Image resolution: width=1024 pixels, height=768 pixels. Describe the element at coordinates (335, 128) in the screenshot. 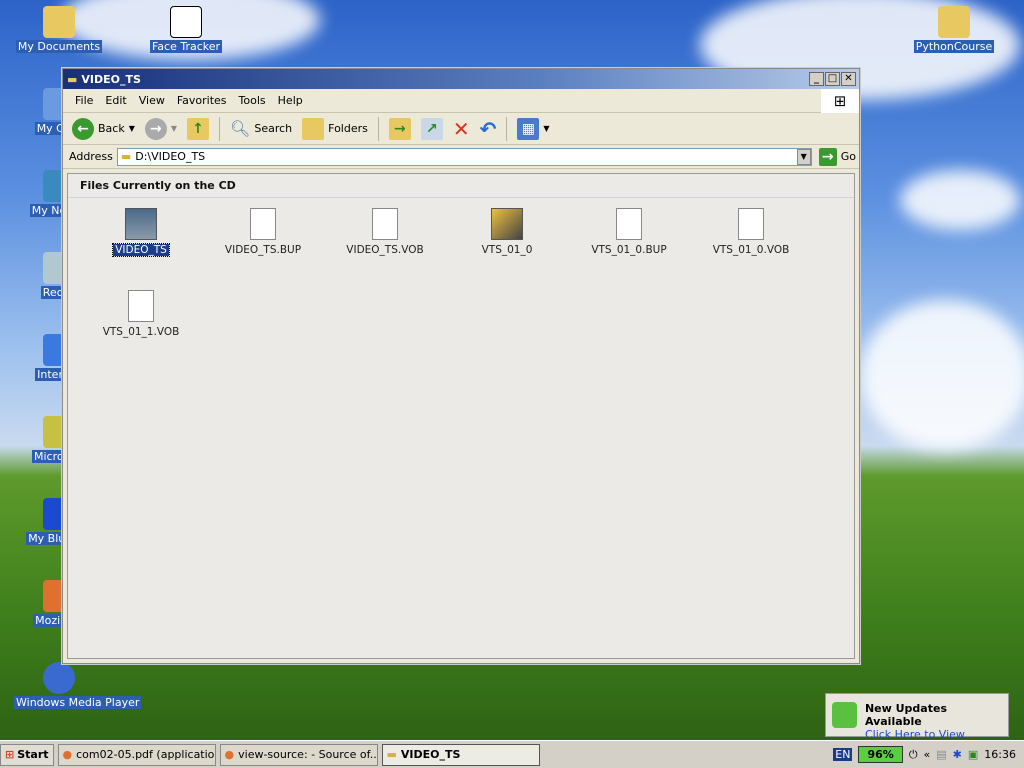

I see `folders-button: Folders` at that location.